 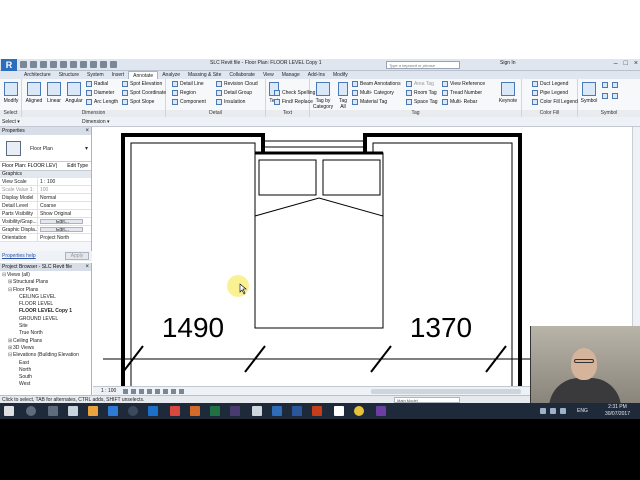 What do you see at coordinates (45, 333) in the screenshot?
I see `browser-node: True North` at bounding box center [45, 333].